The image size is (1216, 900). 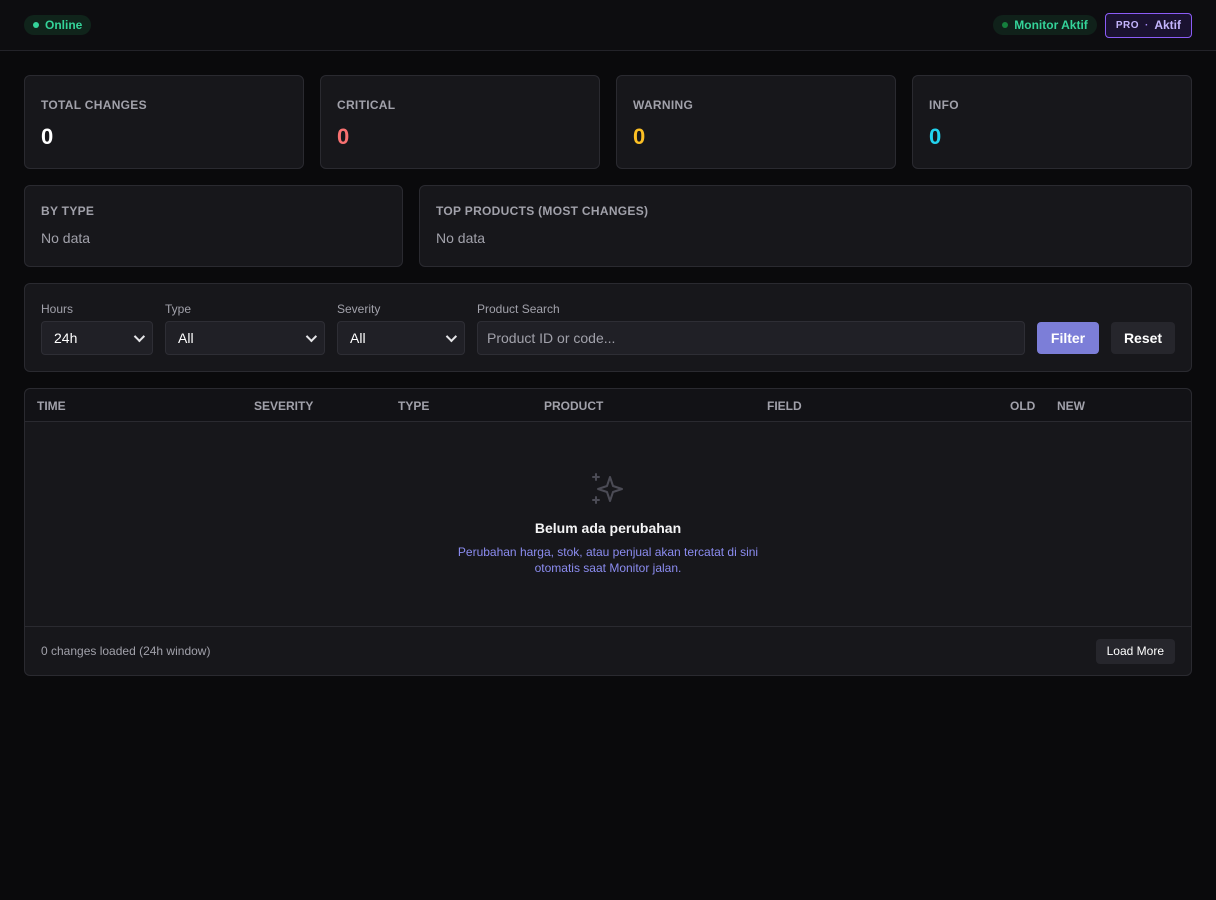 I want to click on top-products-empty: No data, so click(x=461, y=238).